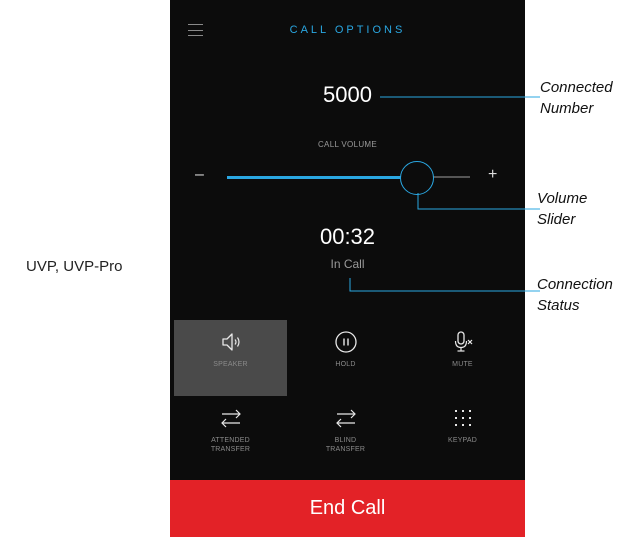 This screenshot has height=537, width=639. I want to click on connection-status-annotation: Connection Status, so click(575, 295).